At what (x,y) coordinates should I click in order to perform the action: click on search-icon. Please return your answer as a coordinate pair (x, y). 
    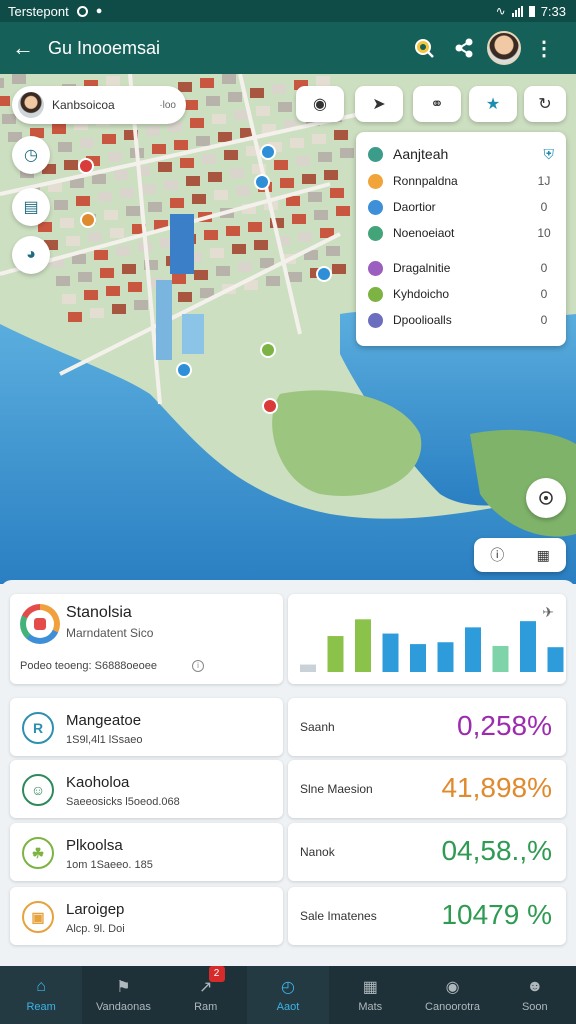
    Looking at the image, I should click on (424, 48).